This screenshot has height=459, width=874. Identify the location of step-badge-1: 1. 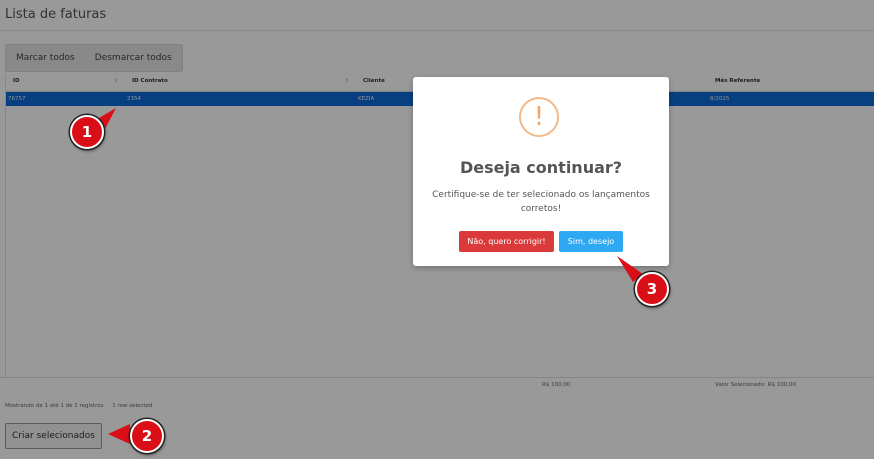
(87, 132).